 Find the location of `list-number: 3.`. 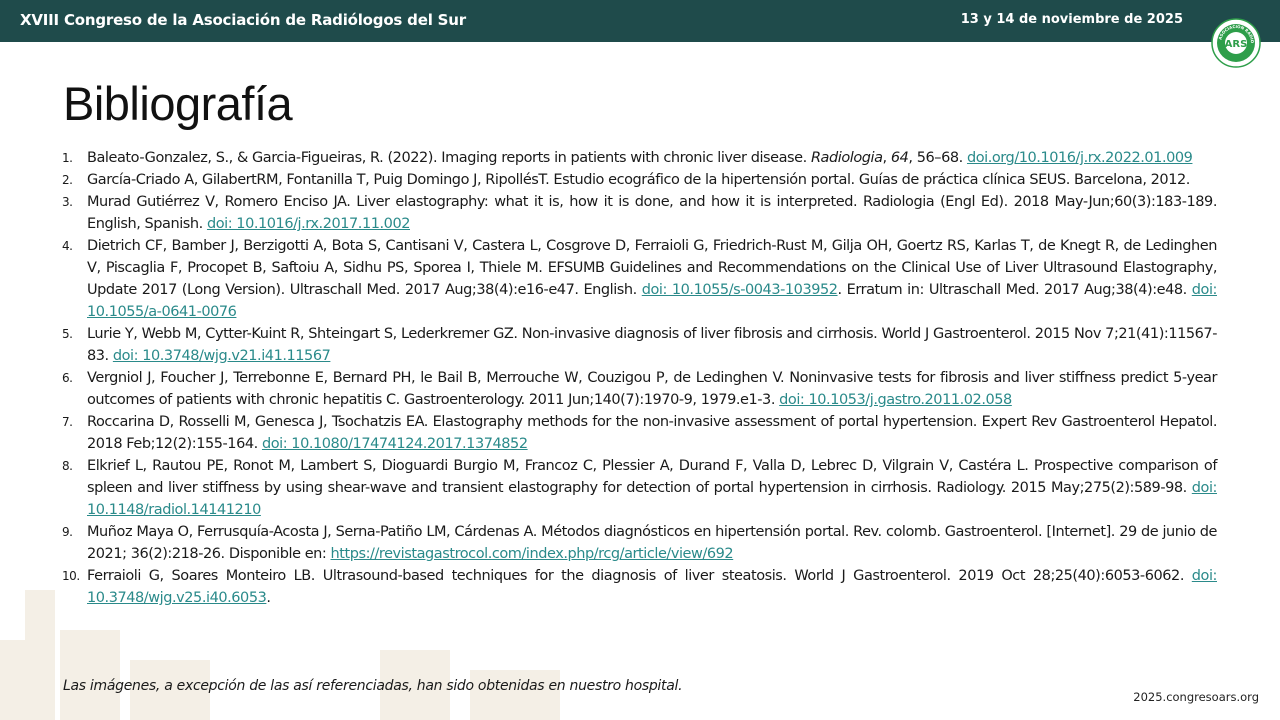

list-number: 3. is located at coordinates (67, 202).